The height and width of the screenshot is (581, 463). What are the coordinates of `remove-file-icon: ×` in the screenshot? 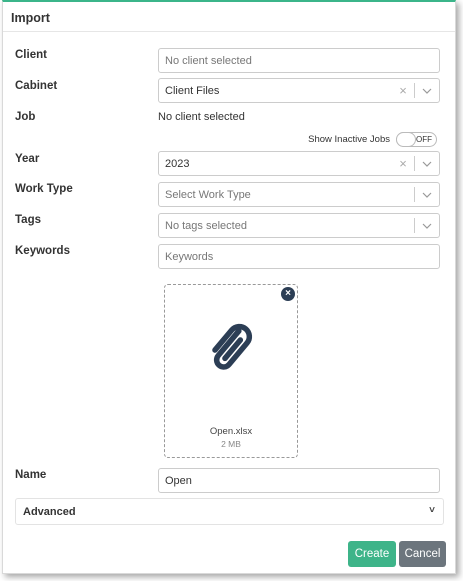 It's located at (288, 294).